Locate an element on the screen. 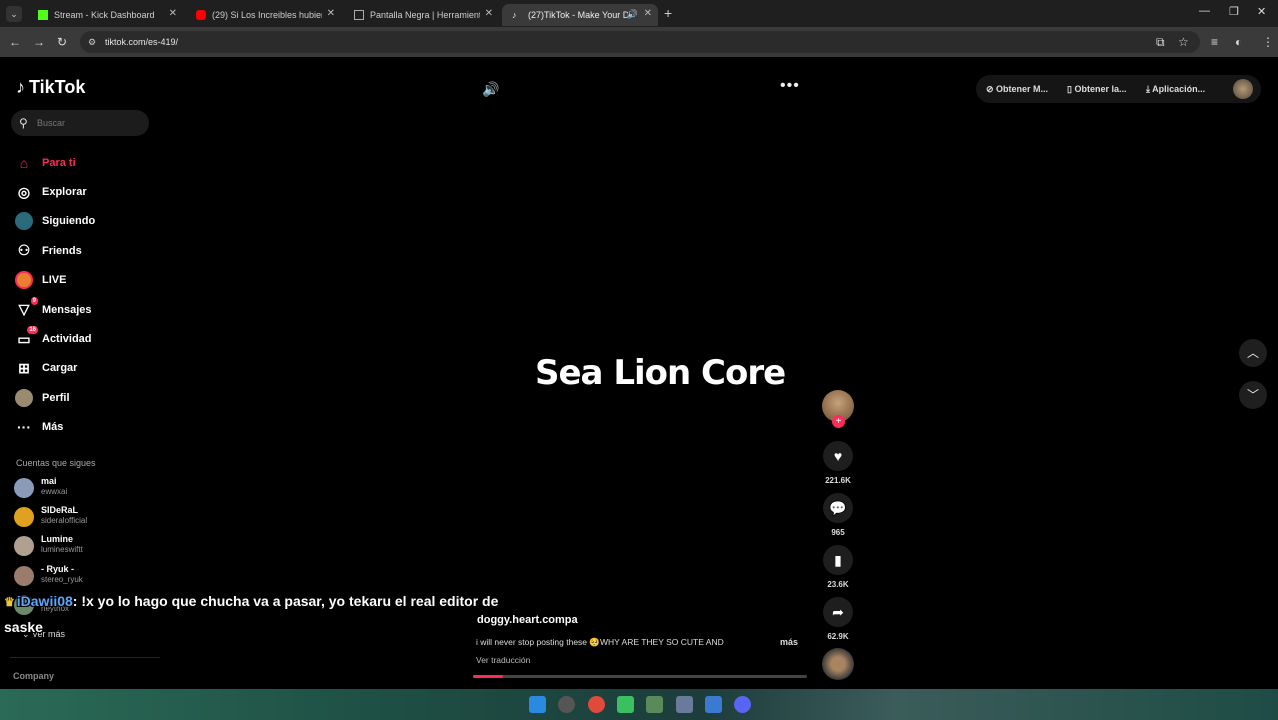 The image size is (1278, 720). heart-icon: ♥ is located at coordinates (838, 456).